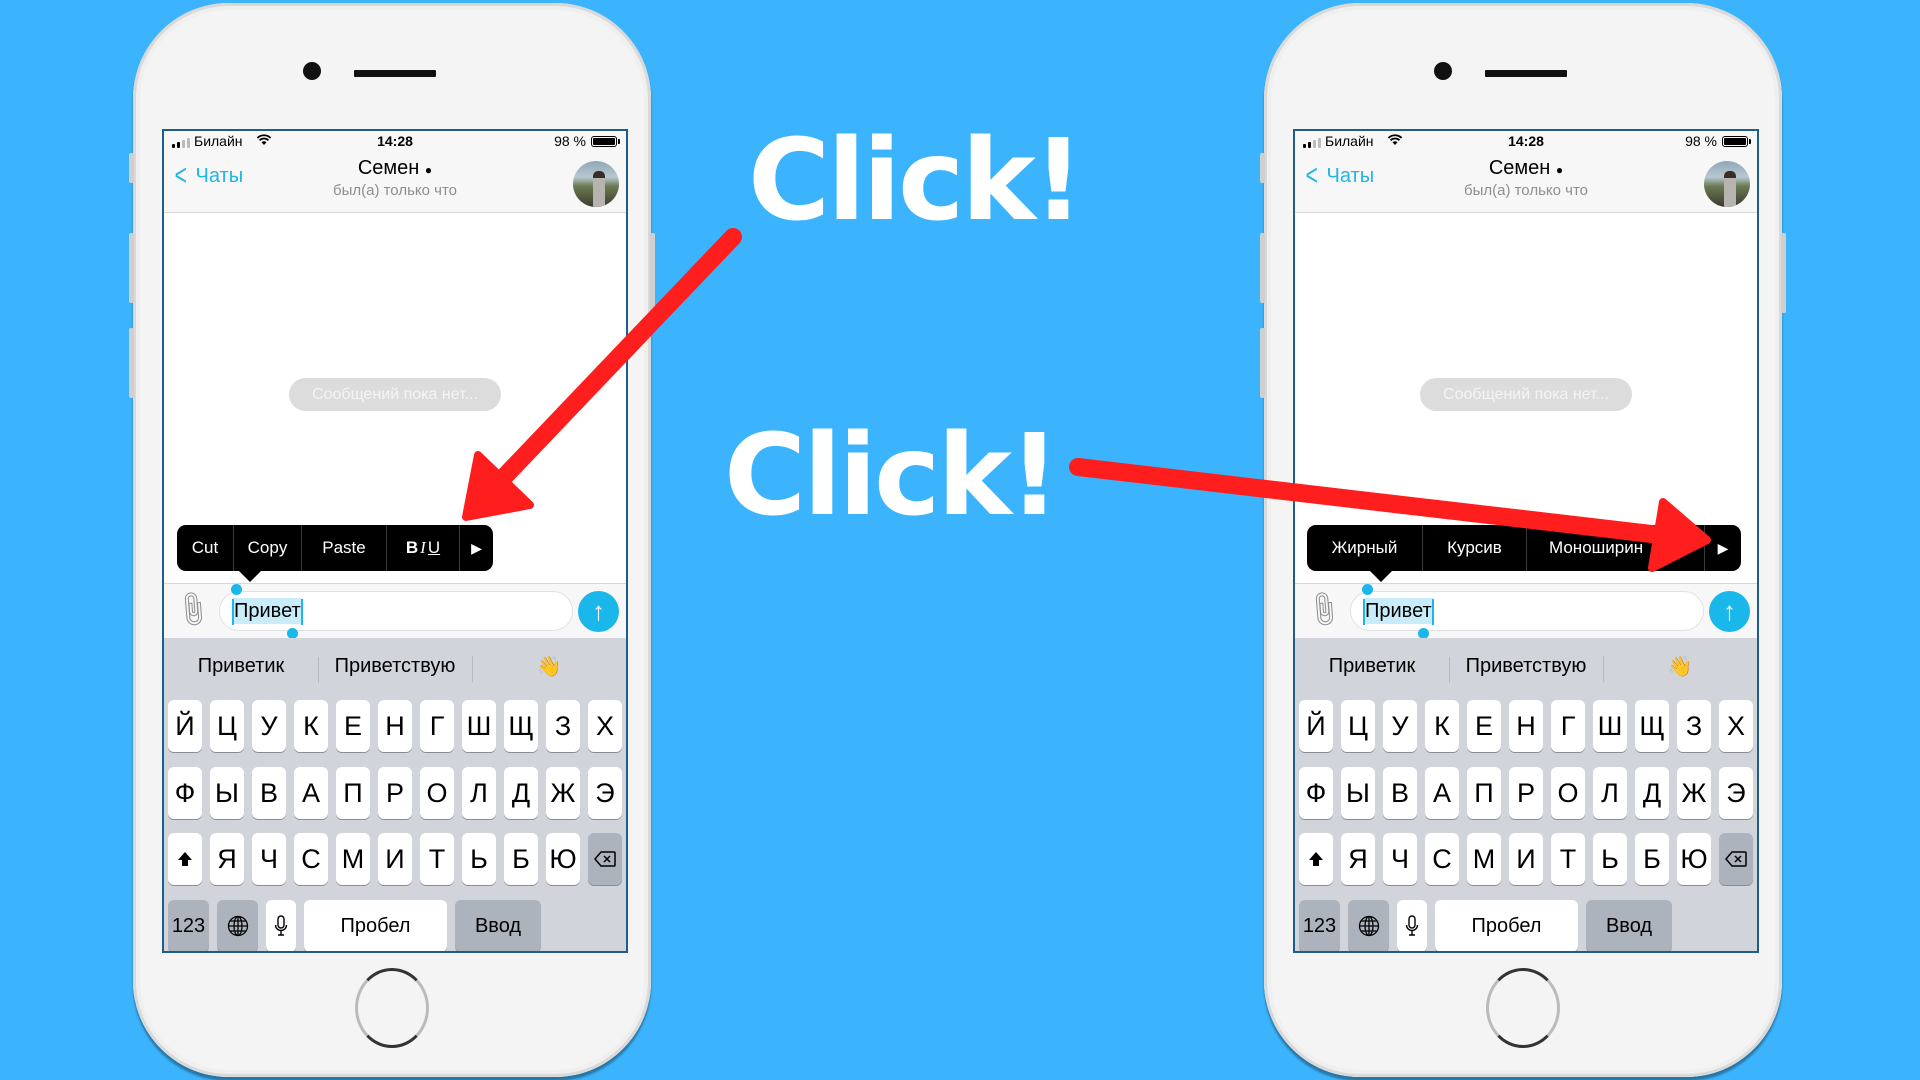 The width and height of the screenshot is (1920, 1080). I want to click on menu-item-bold: Жирный, so click(1365, 548).